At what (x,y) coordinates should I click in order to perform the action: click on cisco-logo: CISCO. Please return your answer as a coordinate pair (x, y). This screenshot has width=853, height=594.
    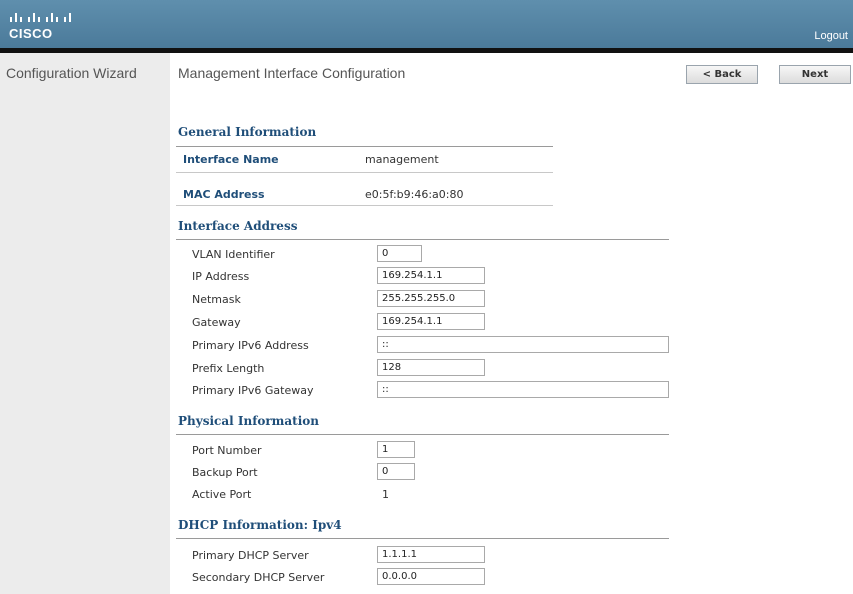
    Looking at the image, I should click on (44, 26).